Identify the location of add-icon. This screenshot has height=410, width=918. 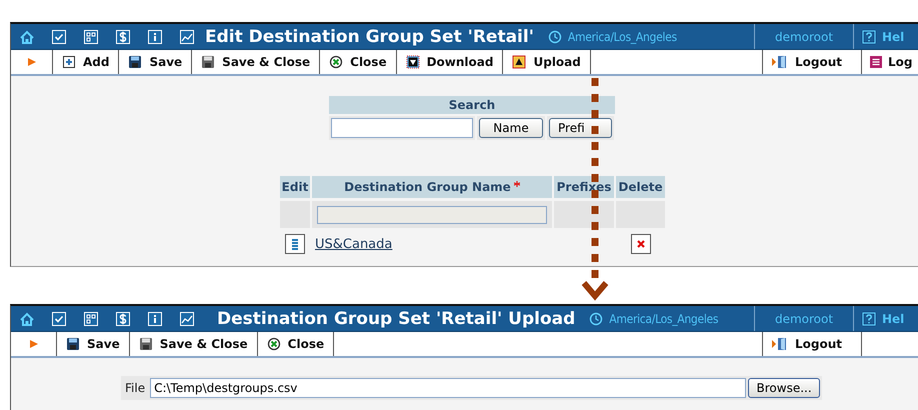
(69, 62).